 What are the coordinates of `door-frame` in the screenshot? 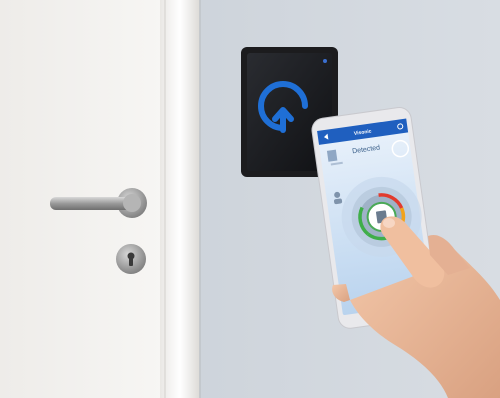 It's located at (180, 199).